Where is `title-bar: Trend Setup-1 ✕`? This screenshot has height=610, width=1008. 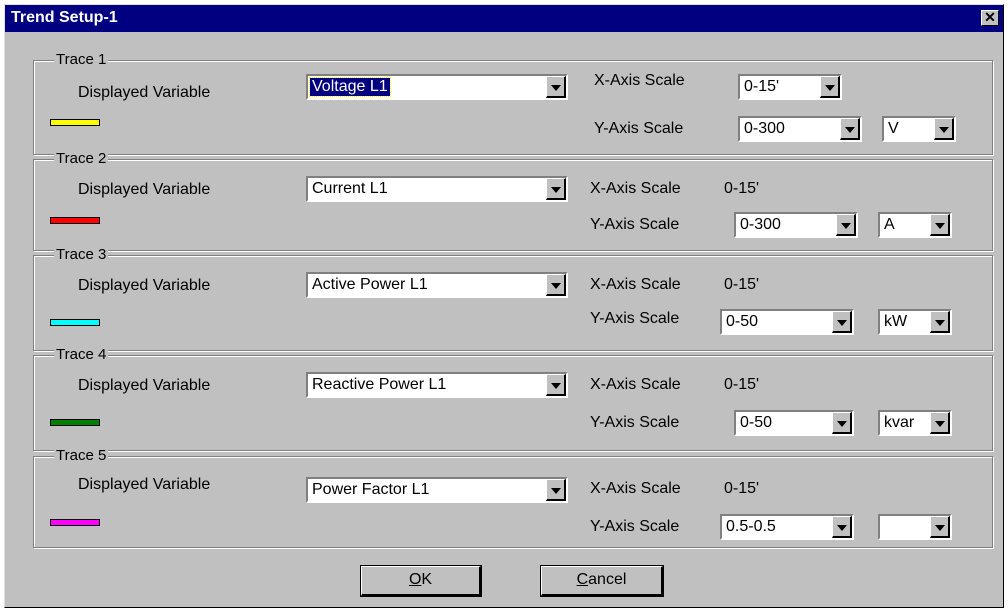 title-bar: Trend Setup-1 ✕ is located at coordinates (504, 18).